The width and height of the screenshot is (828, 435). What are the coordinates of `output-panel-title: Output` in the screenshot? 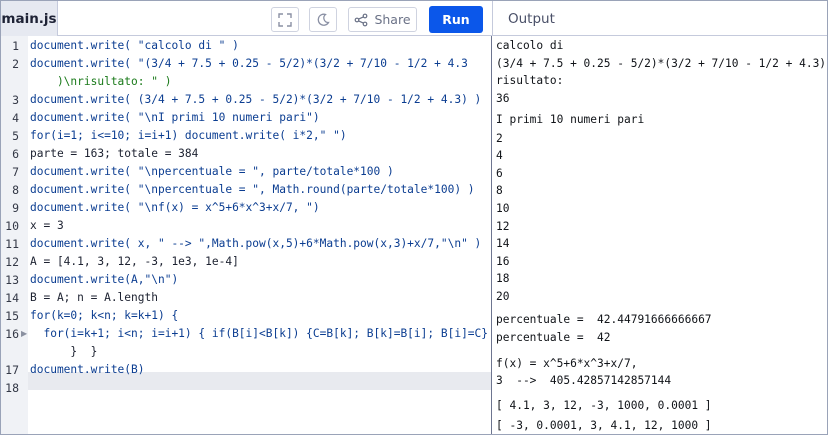 It's located at (531, 18).